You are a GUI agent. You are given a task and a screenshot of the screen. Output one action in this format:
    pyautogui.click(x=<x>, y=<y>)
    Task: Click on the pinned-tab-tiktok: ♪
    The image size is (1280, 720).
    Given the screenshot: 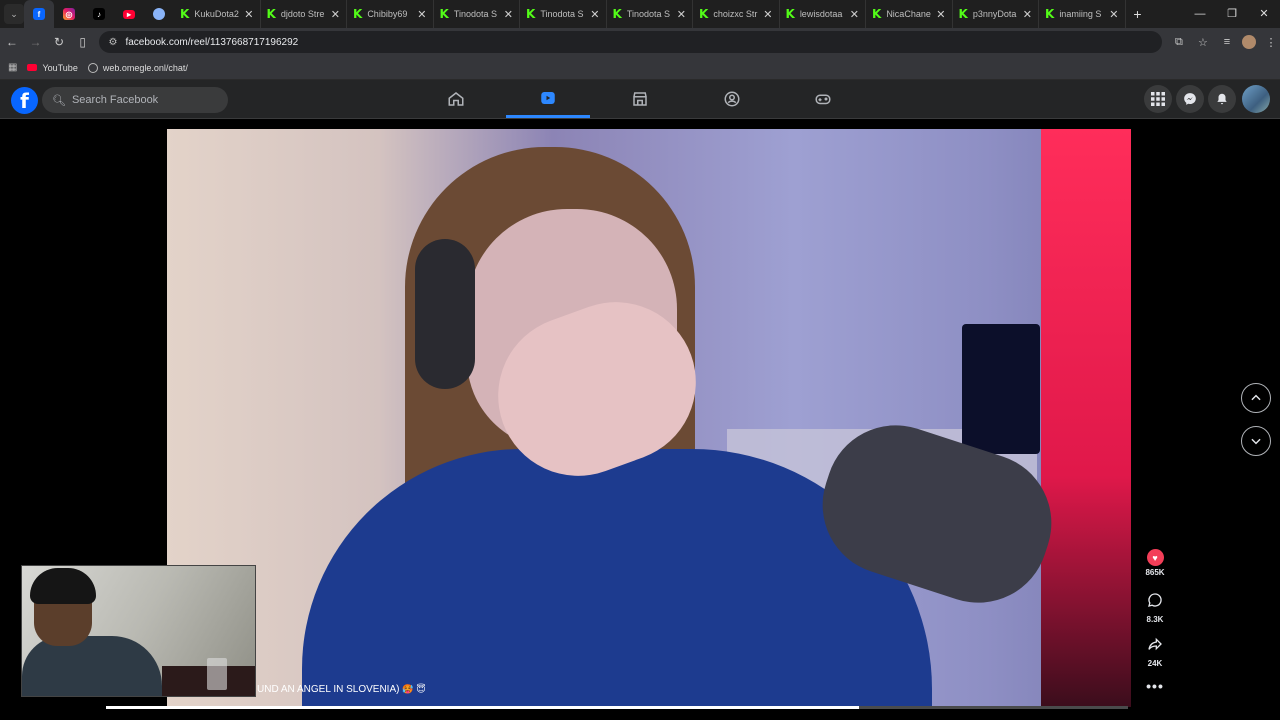 What is the action you would take?
    pyautogui.click(x=99, y=14)
    